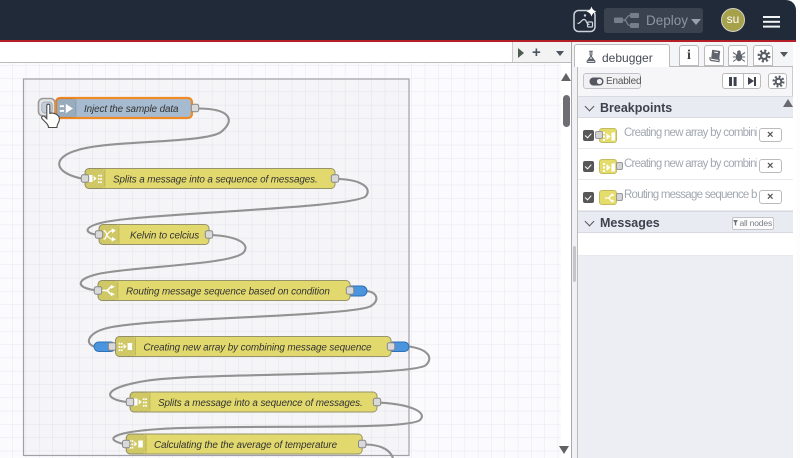 The height and width of the screenshot is (458, 800). I want to click on svg-text: Inject the sample data, so click(131, 109).